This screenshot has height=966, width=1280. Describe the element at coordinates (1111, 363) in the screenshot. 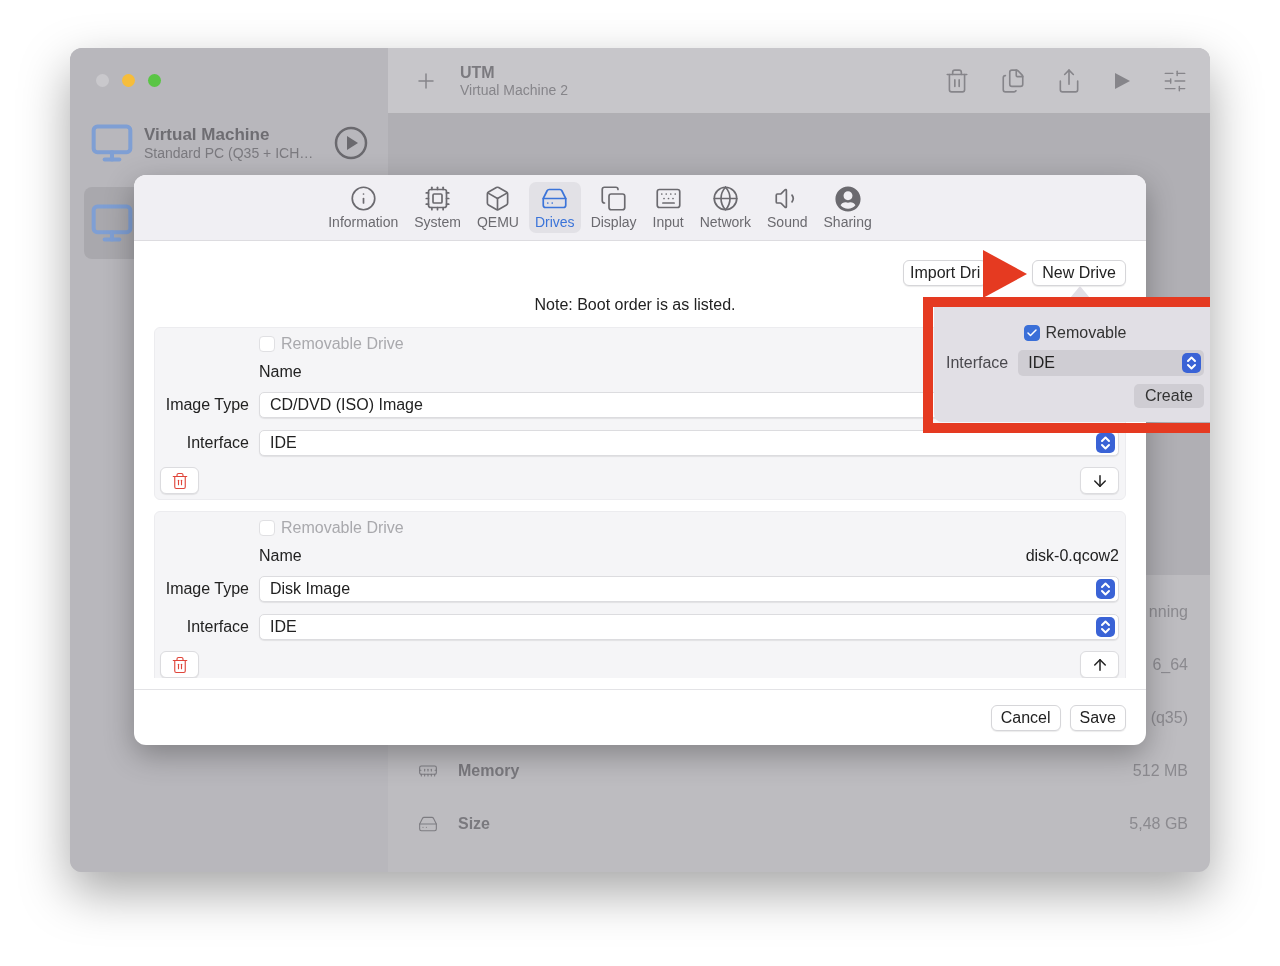

I see `interface-select: IDE` at that location.